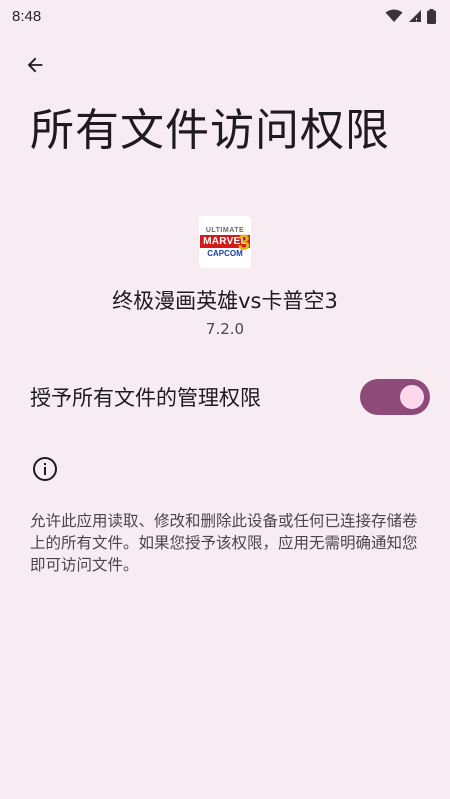  What do you see at coordinates (225, 301) in the screenshot?
I see `app-name: 终极漫画英雄vs卡普空3` at bounding box center [225, 301].